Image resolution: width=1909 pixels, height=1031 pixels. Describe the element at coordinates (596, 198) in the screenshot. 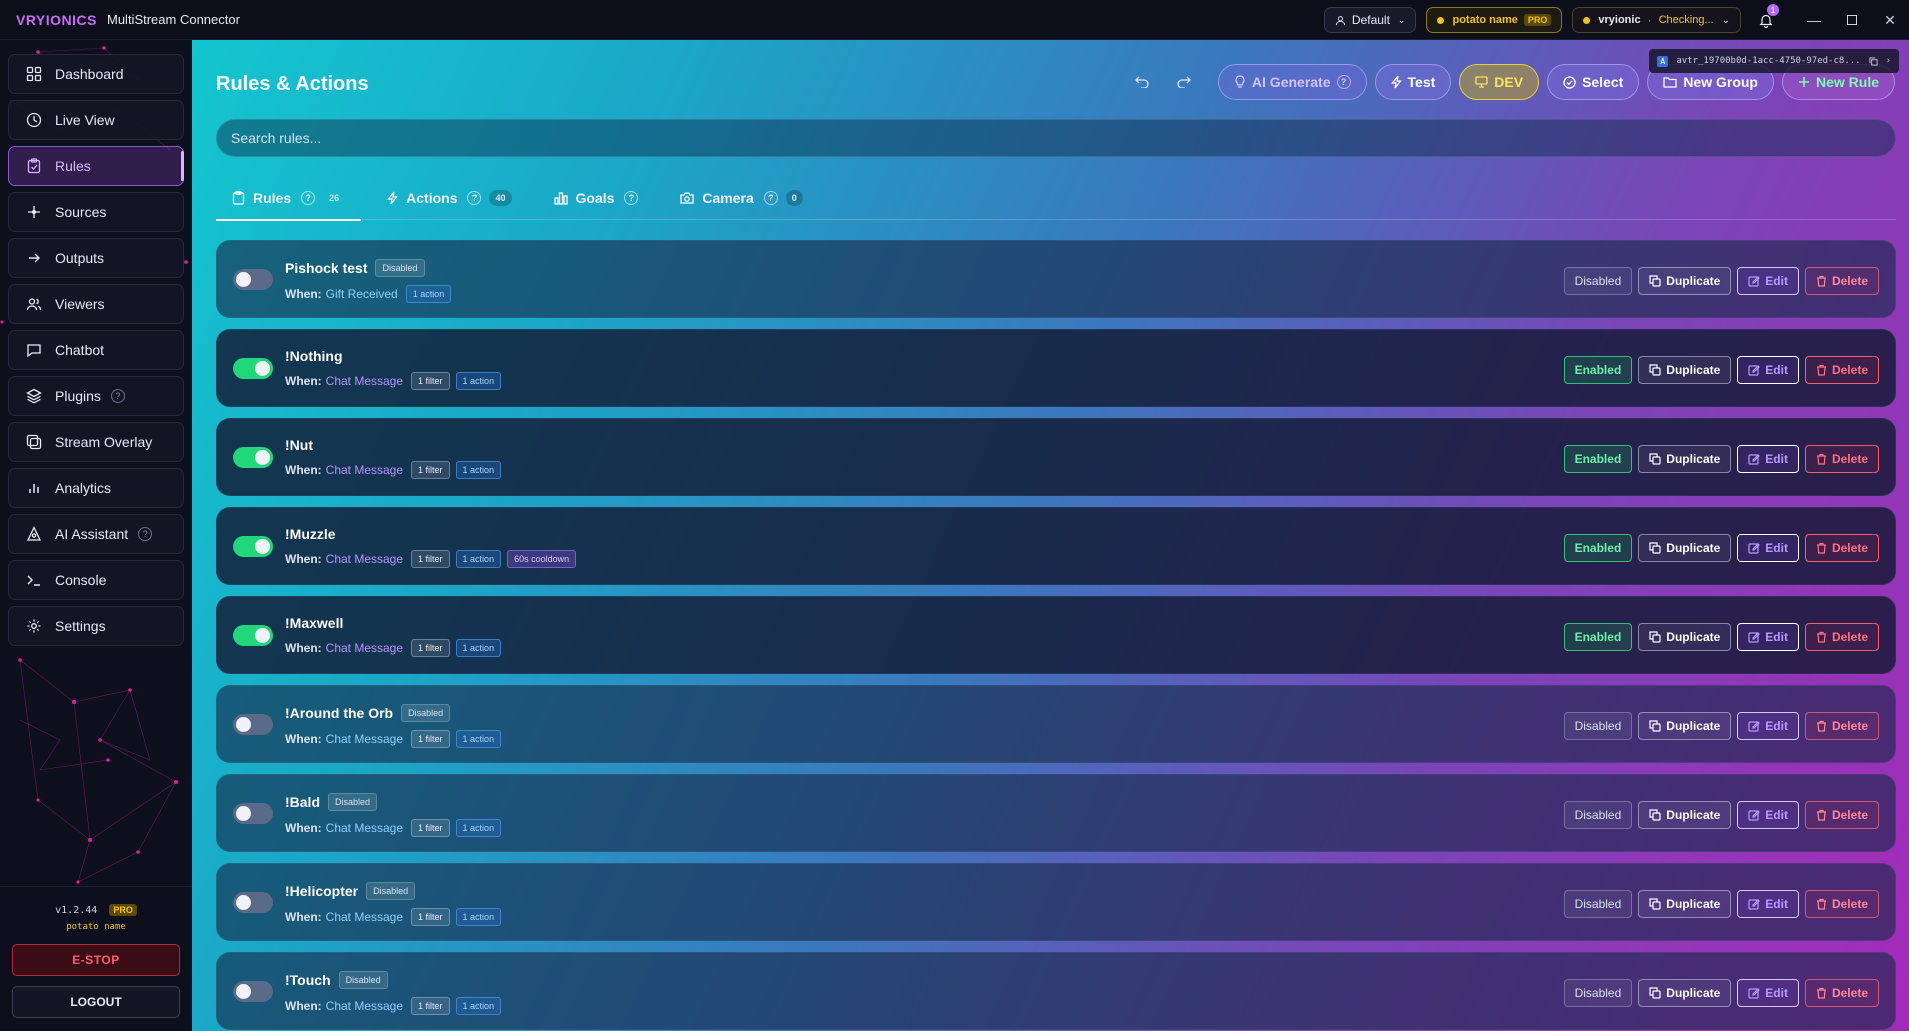

I see `tab-goals: Goals ?` at that location.